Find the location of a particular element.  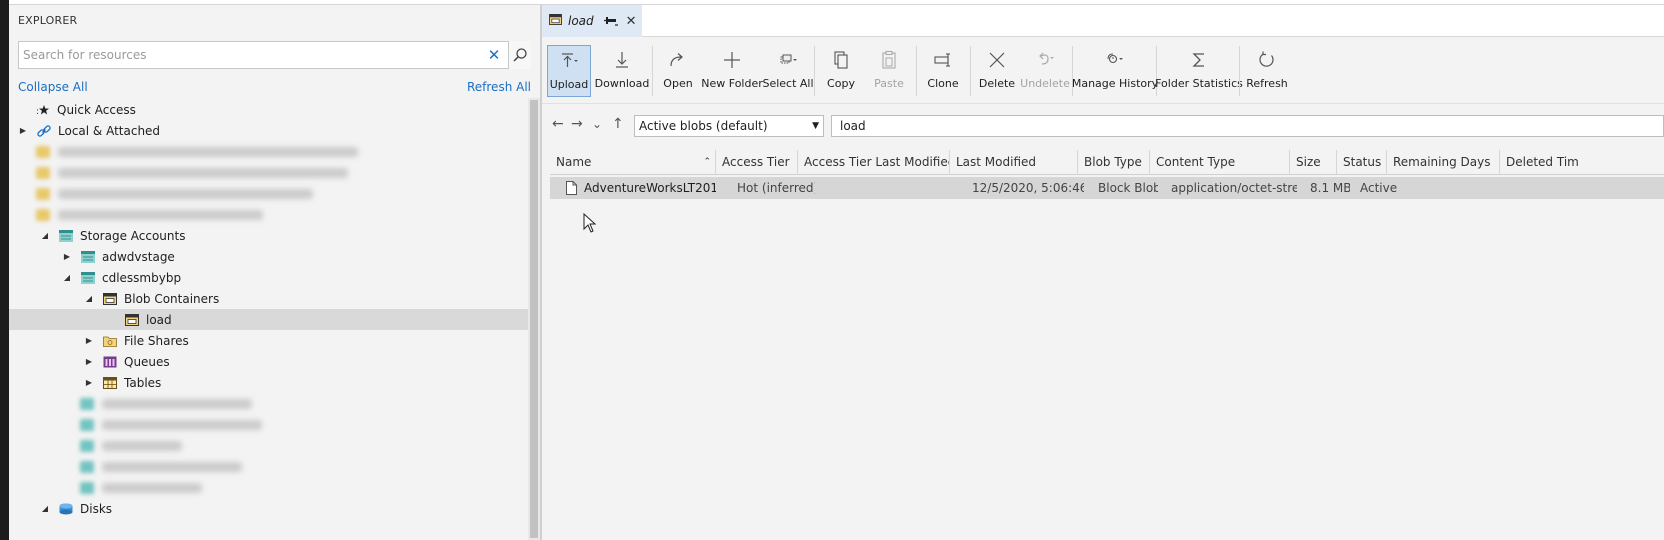

refresh-label: Refresh is located at coordinates (1267, 83).